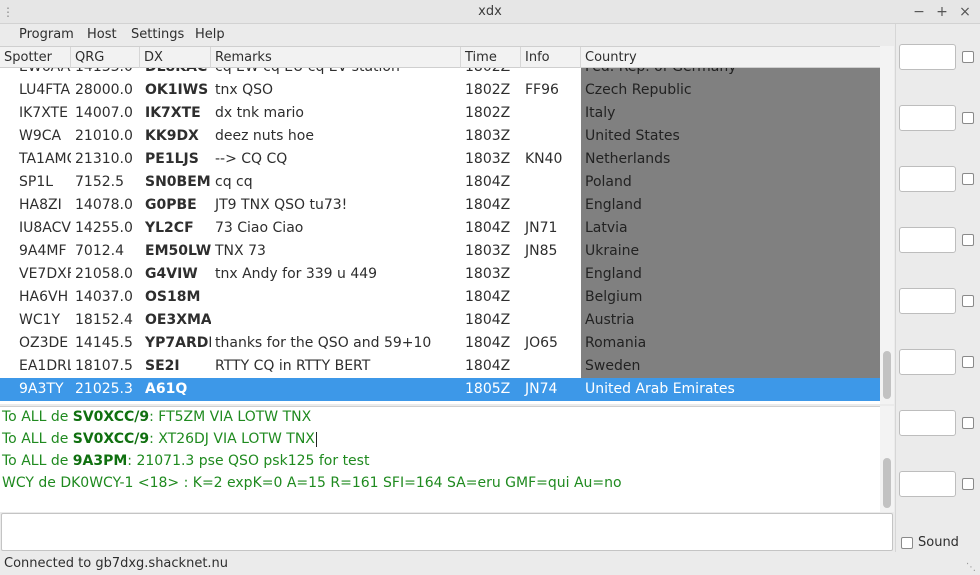  What do you see at coordinates (240, 251) in the screenshot?
I see `cell-remarks: TNX 73` at bounding box center [240, 251].